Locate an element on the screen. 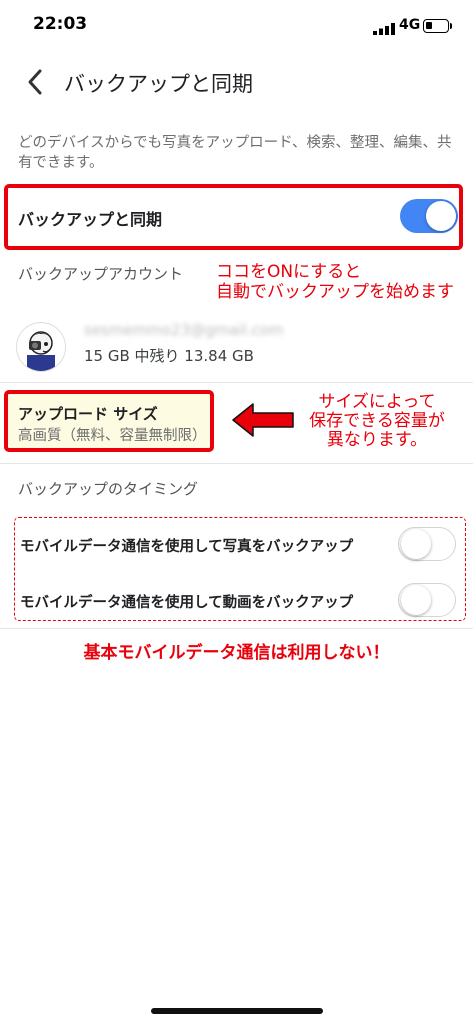  status-time: 22:03 is located at coordinates (60, 24).